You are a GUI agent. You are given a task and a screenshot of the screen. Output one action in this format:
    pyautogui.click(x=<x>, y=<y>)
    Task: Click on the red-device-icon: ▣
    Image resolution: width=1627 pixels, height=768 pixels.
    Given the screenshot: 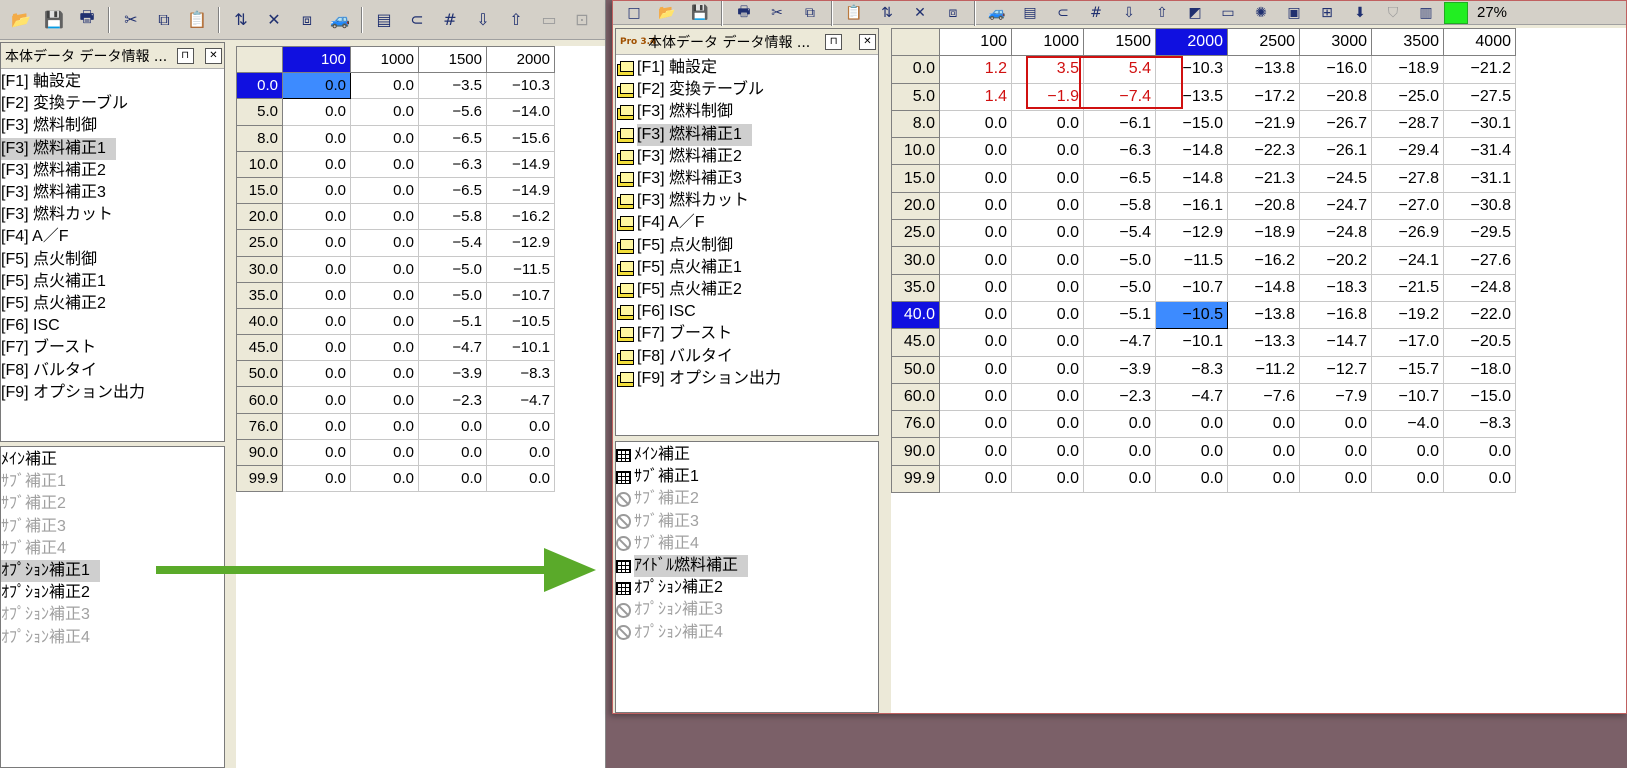 What is the action you would take?
    pyautogui.click(x=1294, y=13)
    